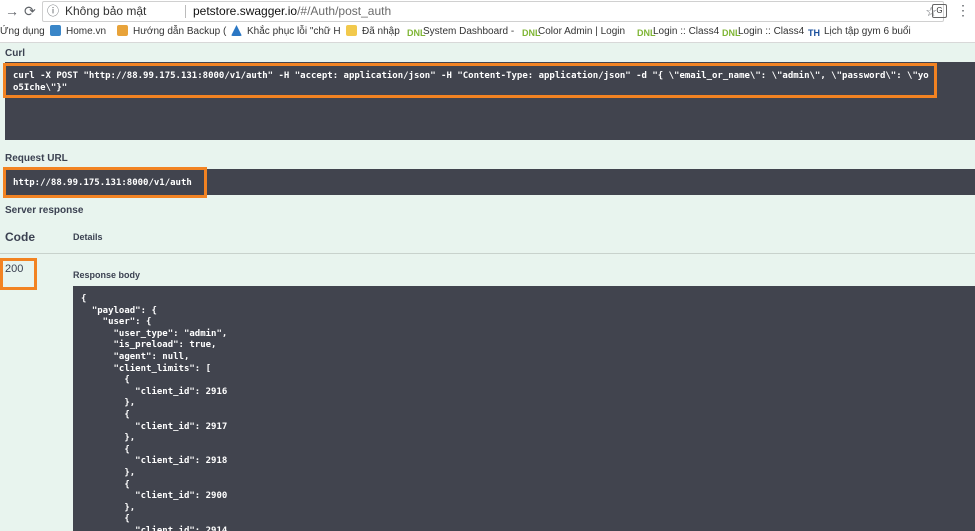  What do you see at coordinates (151, 356) in the screenshot?
I see `response-body-line: "agent": null,` at bounding box center [151, 356].